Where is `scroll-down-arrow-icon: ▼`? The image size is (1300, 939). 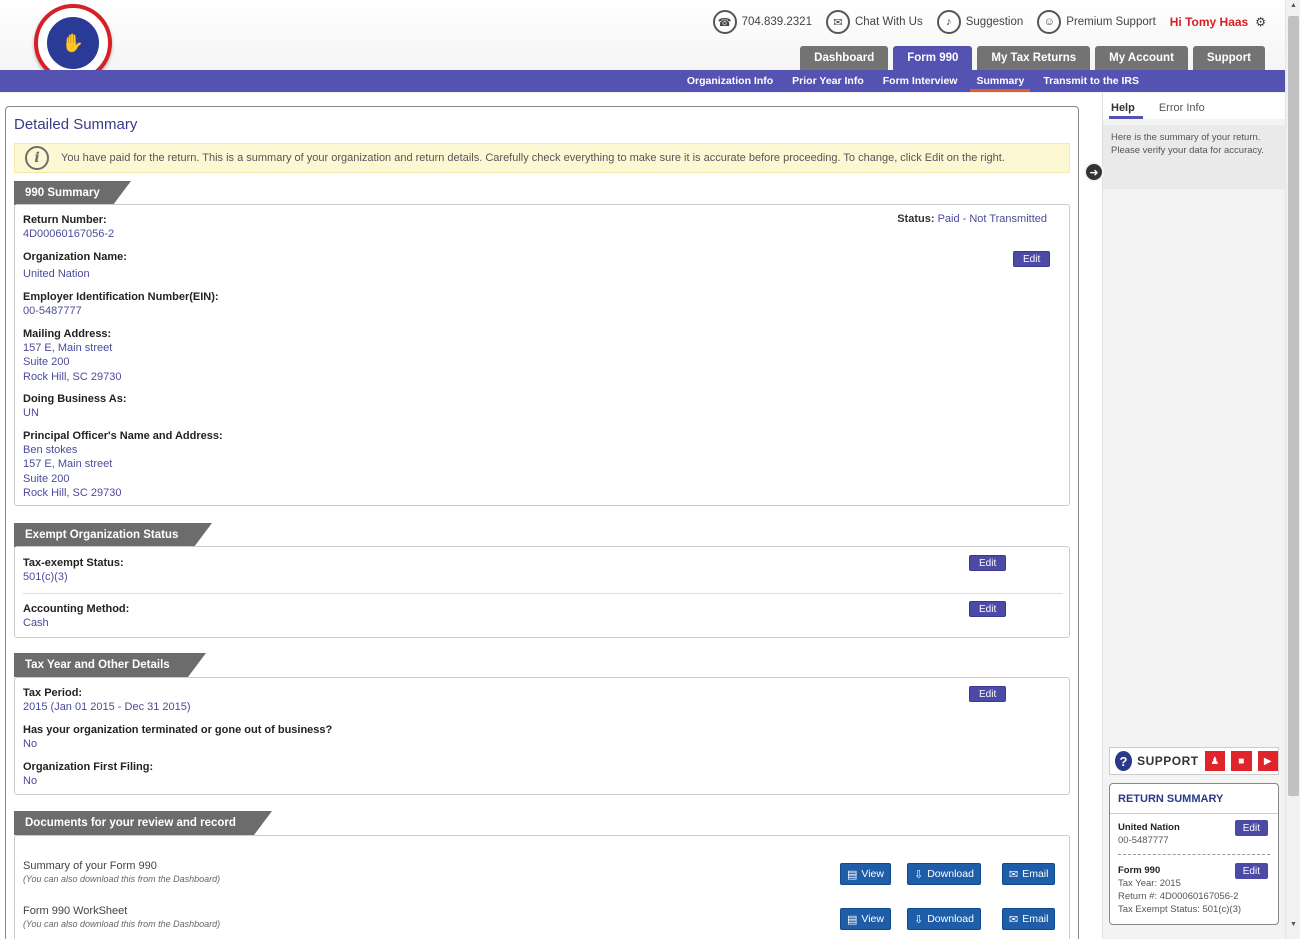
scroll-down-arrow-icon: ▼ is located at coordinates (1293, 927).